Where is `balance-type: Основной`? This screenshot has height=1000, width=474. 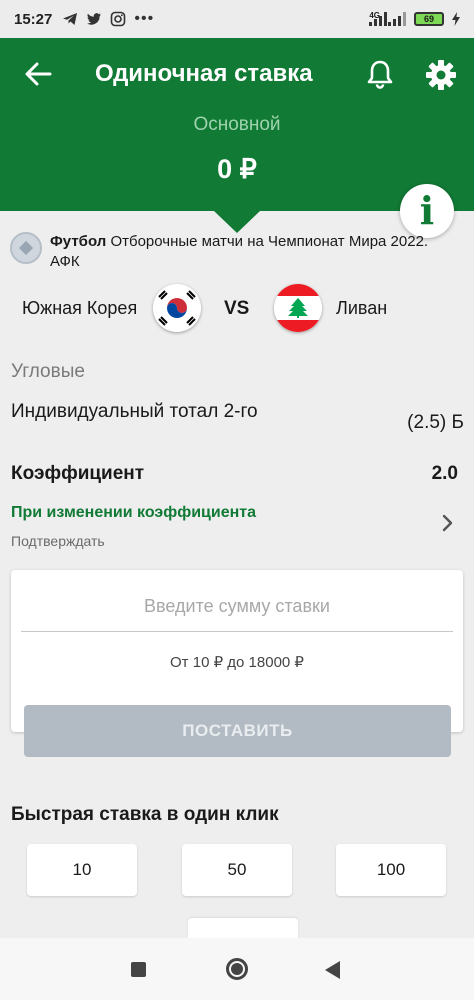 balance-type: Основной is located at coordinates (237, 124).